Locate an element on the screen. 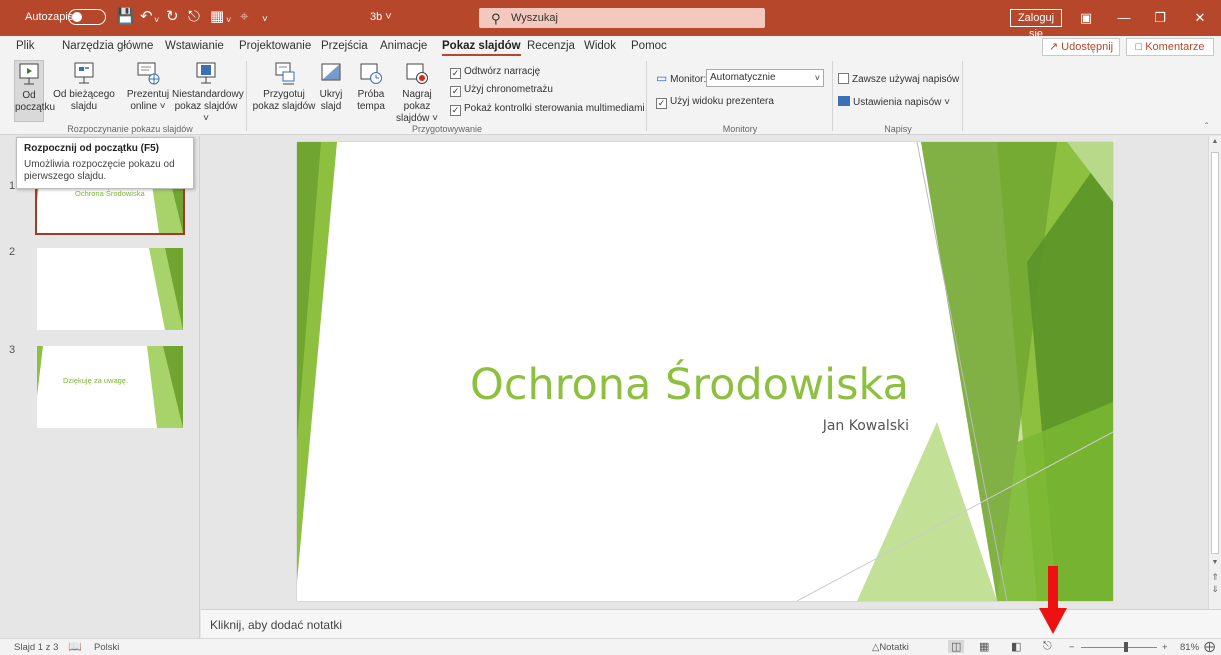 This screenshot has width=1221, height=655. custom-show-button: Niestandardowy pokaz slajdów ˅ is located at coordinates (208, 92).